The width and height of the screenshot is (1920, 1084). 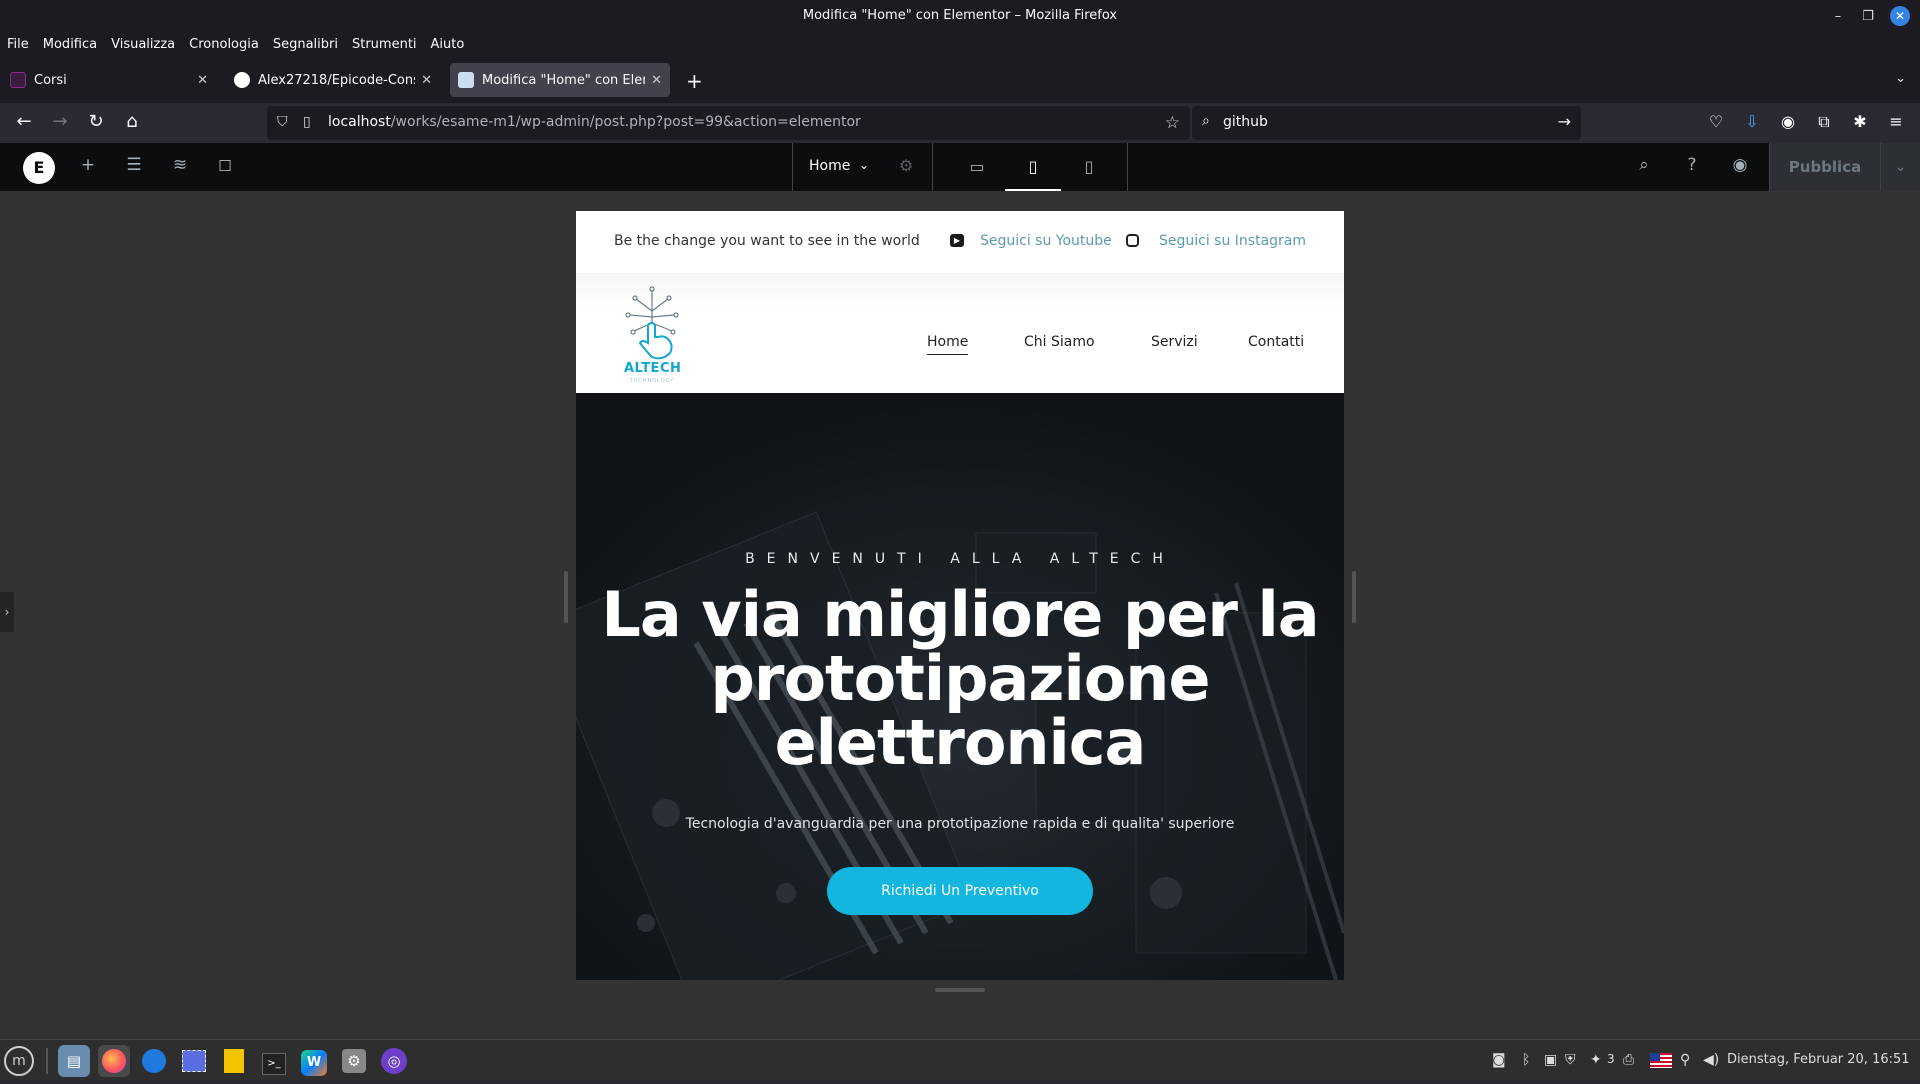 What do you see at coordinates (1499, 1060) in the screenshot?
I see `discord-tray-icon: ◙` at bounding box center [1499, 1060].